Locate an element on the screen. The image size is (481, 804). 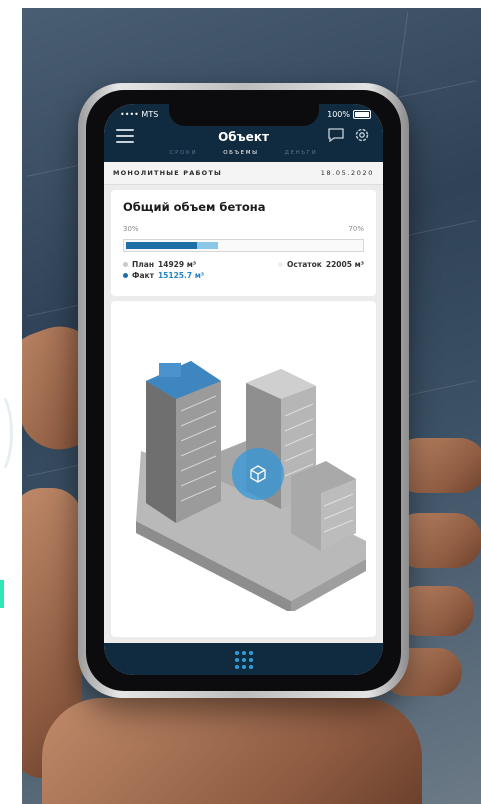
cube-icon is located at coordinates (258, 474).